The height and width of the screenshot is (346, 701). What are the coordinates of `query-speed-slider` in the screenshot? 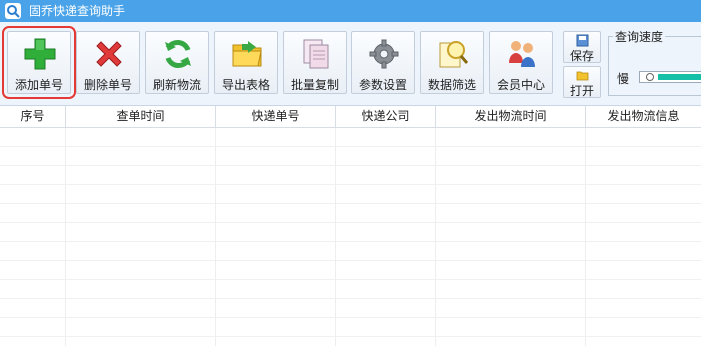 It's located at (670, 77).